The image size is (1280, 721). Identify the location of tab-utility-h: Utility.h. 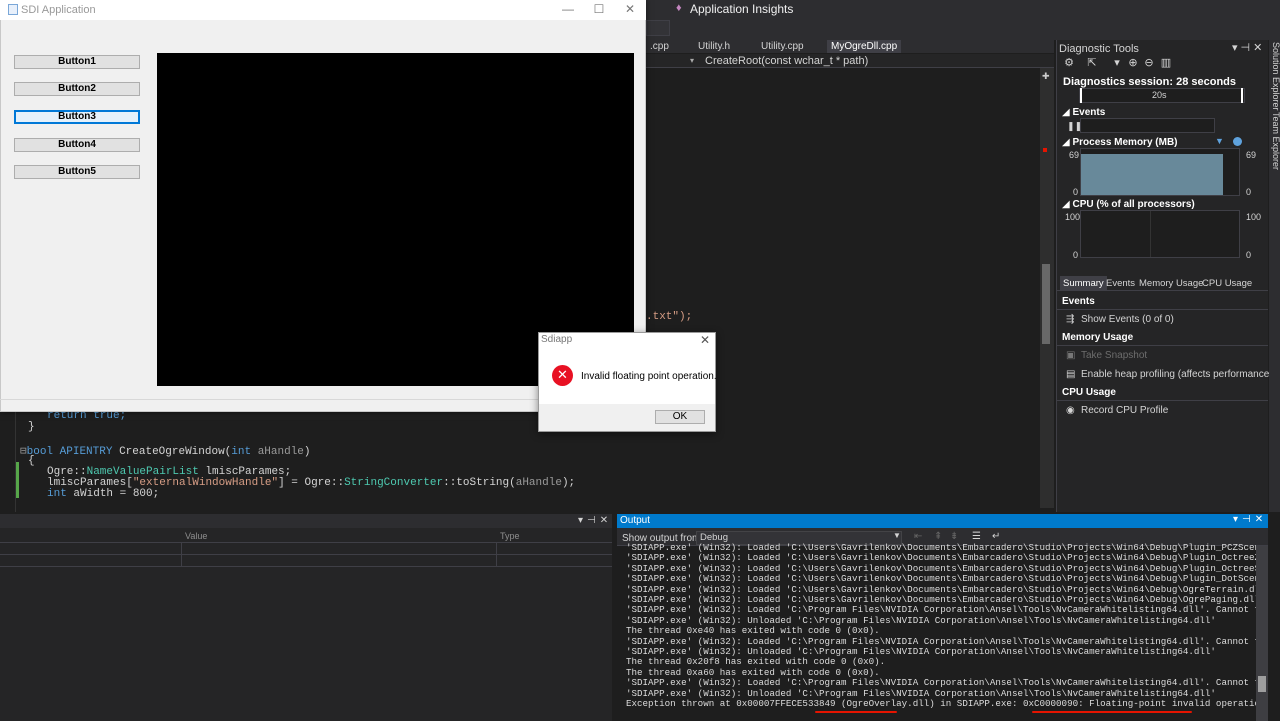
(714, 46).